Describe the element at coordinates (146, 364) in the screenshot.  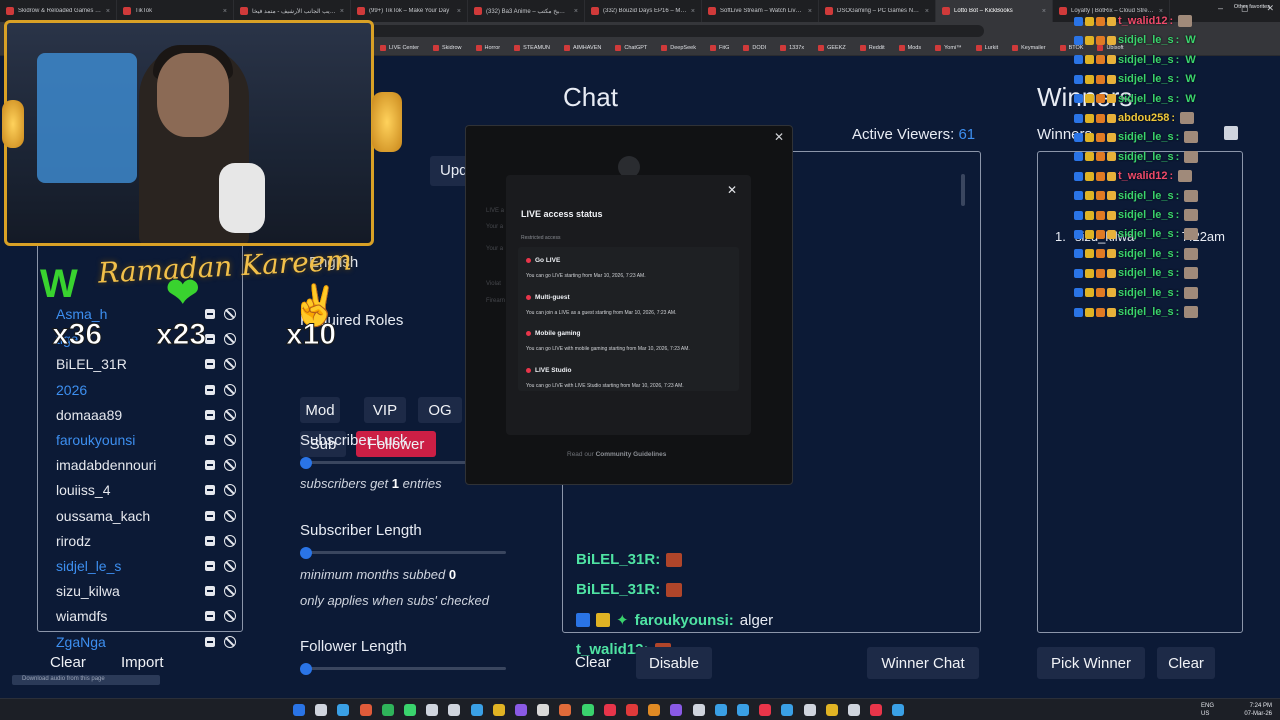
I see `entry-row: BiLEL_31R` at that location.